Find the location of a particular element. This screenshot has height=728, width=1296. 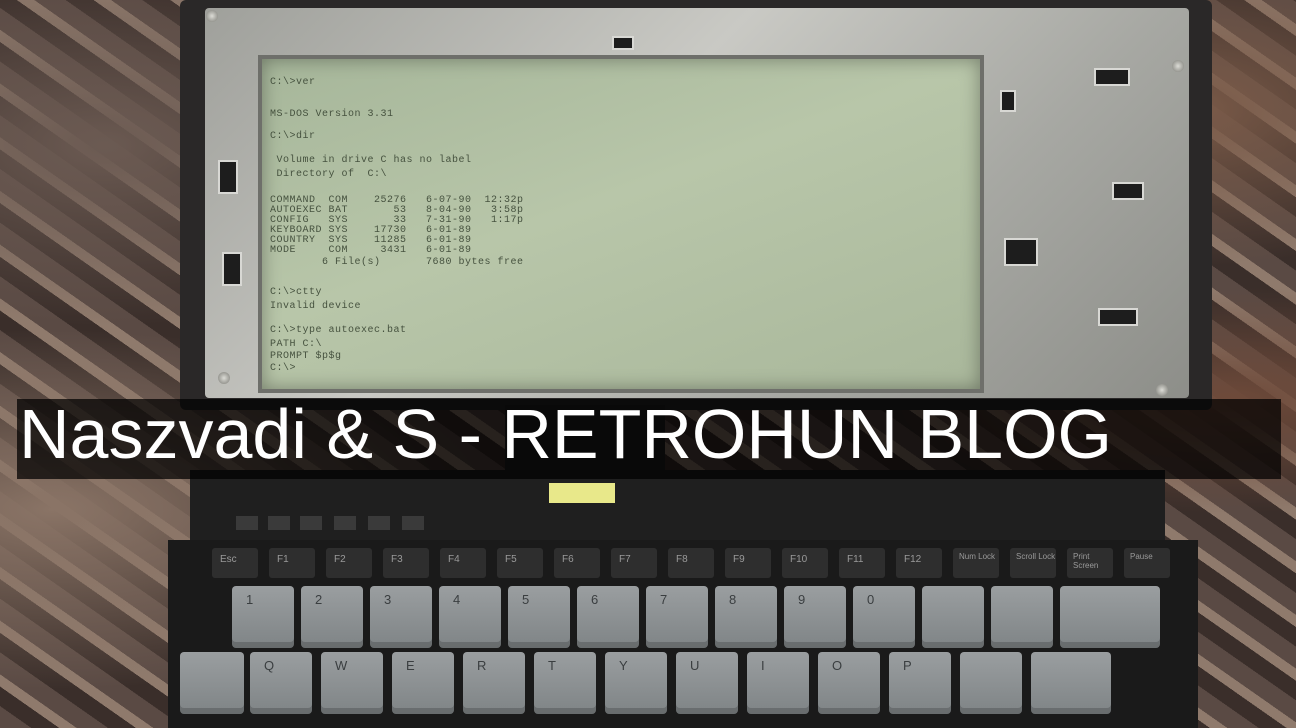

function-key: F6 is located at coordinates (577, 563).